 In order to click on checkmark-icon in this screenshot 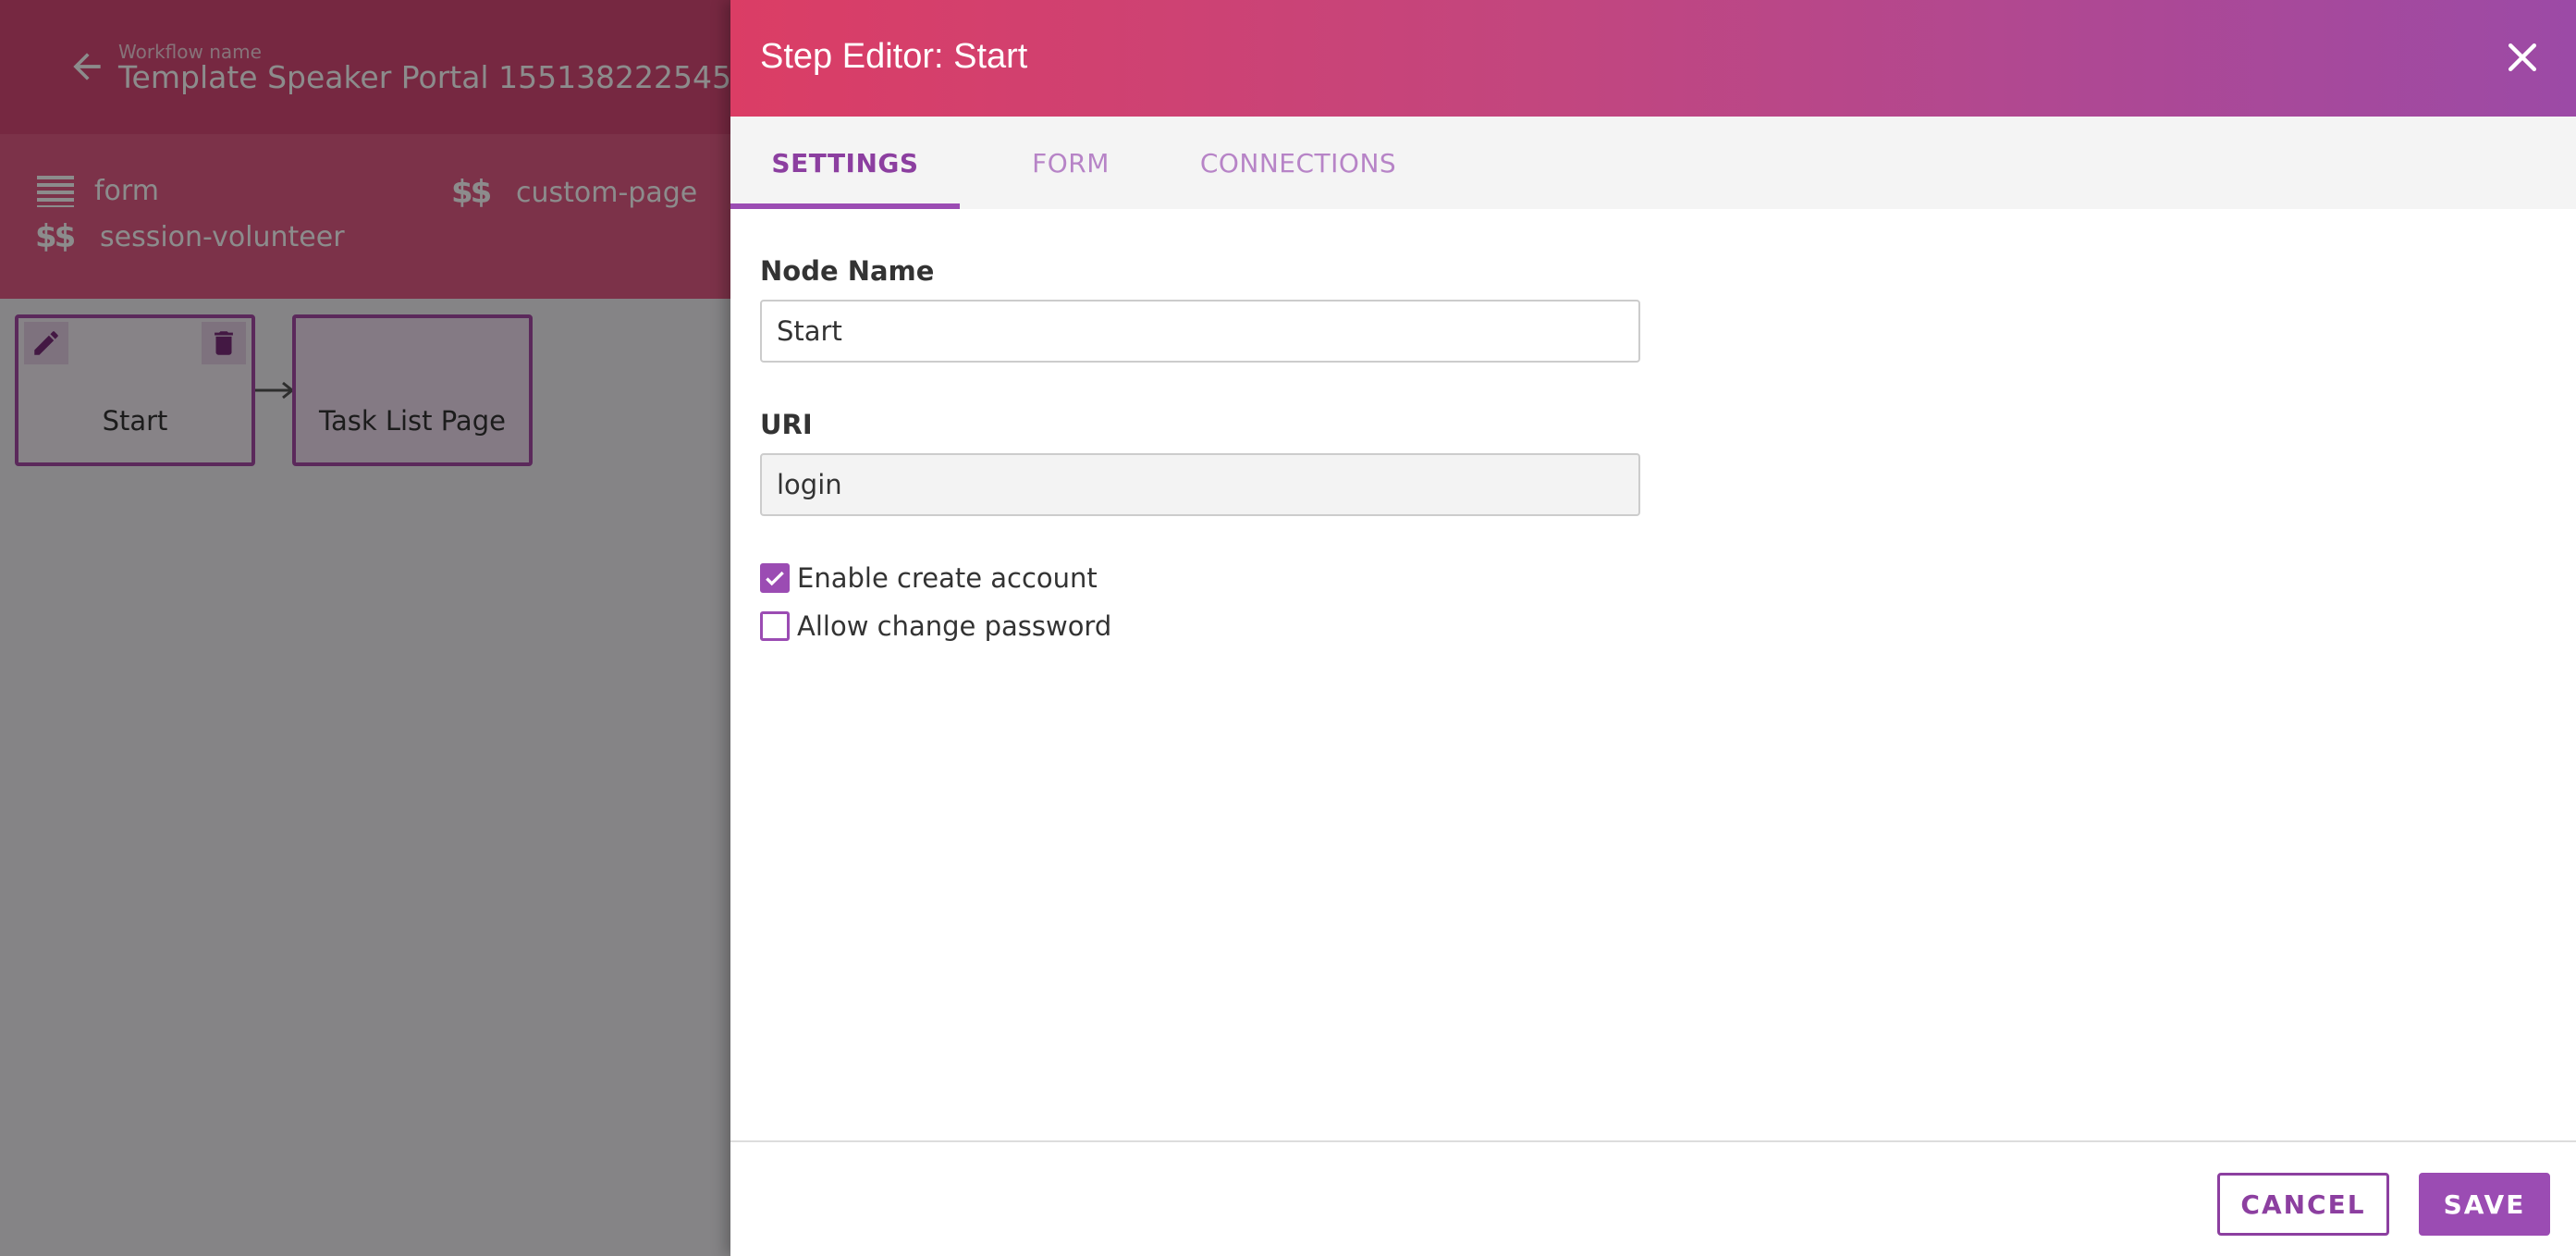, I will do `click(775, 578)`.